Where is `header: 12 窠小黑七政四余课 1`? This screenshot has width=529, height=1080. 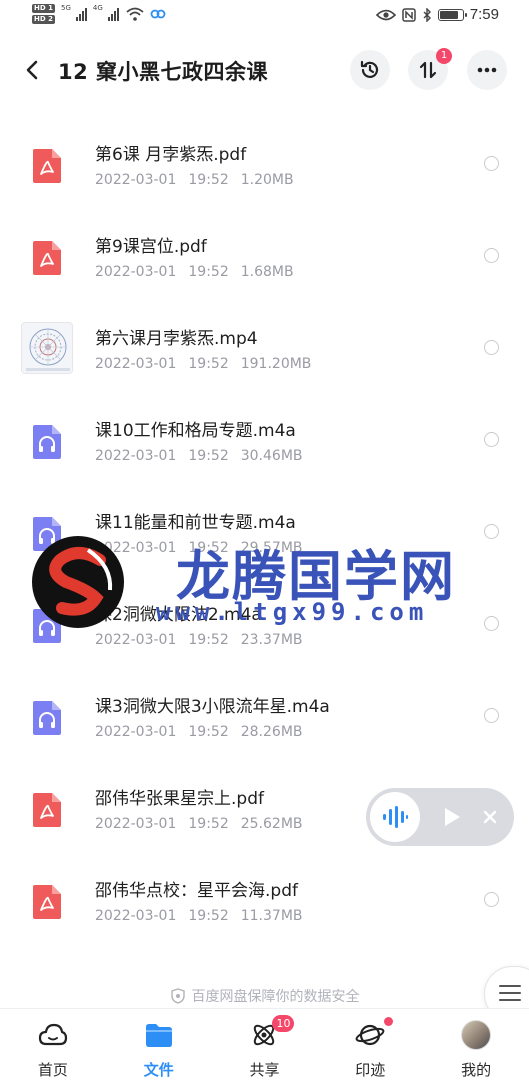 header: 12 窠小黑七政四余课 1 is located at coordinates (264, 70).